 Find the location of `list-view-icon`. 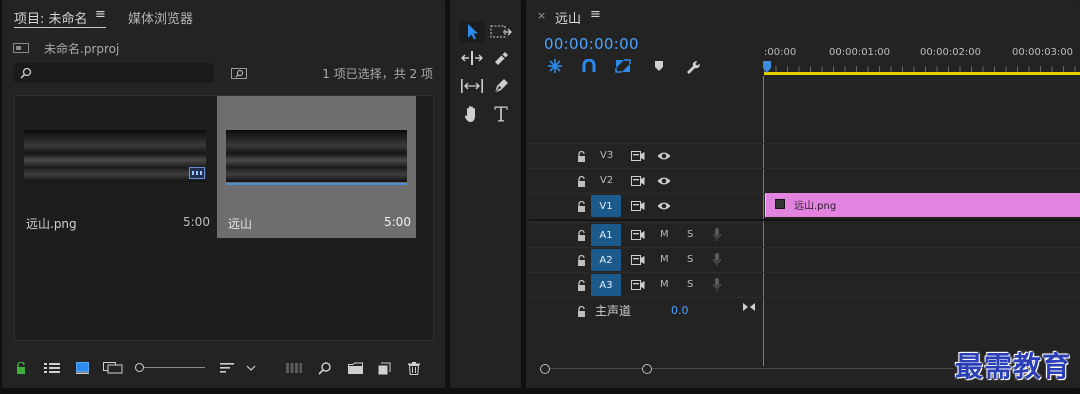

list-view-icon is located at coordinates (52, 368).